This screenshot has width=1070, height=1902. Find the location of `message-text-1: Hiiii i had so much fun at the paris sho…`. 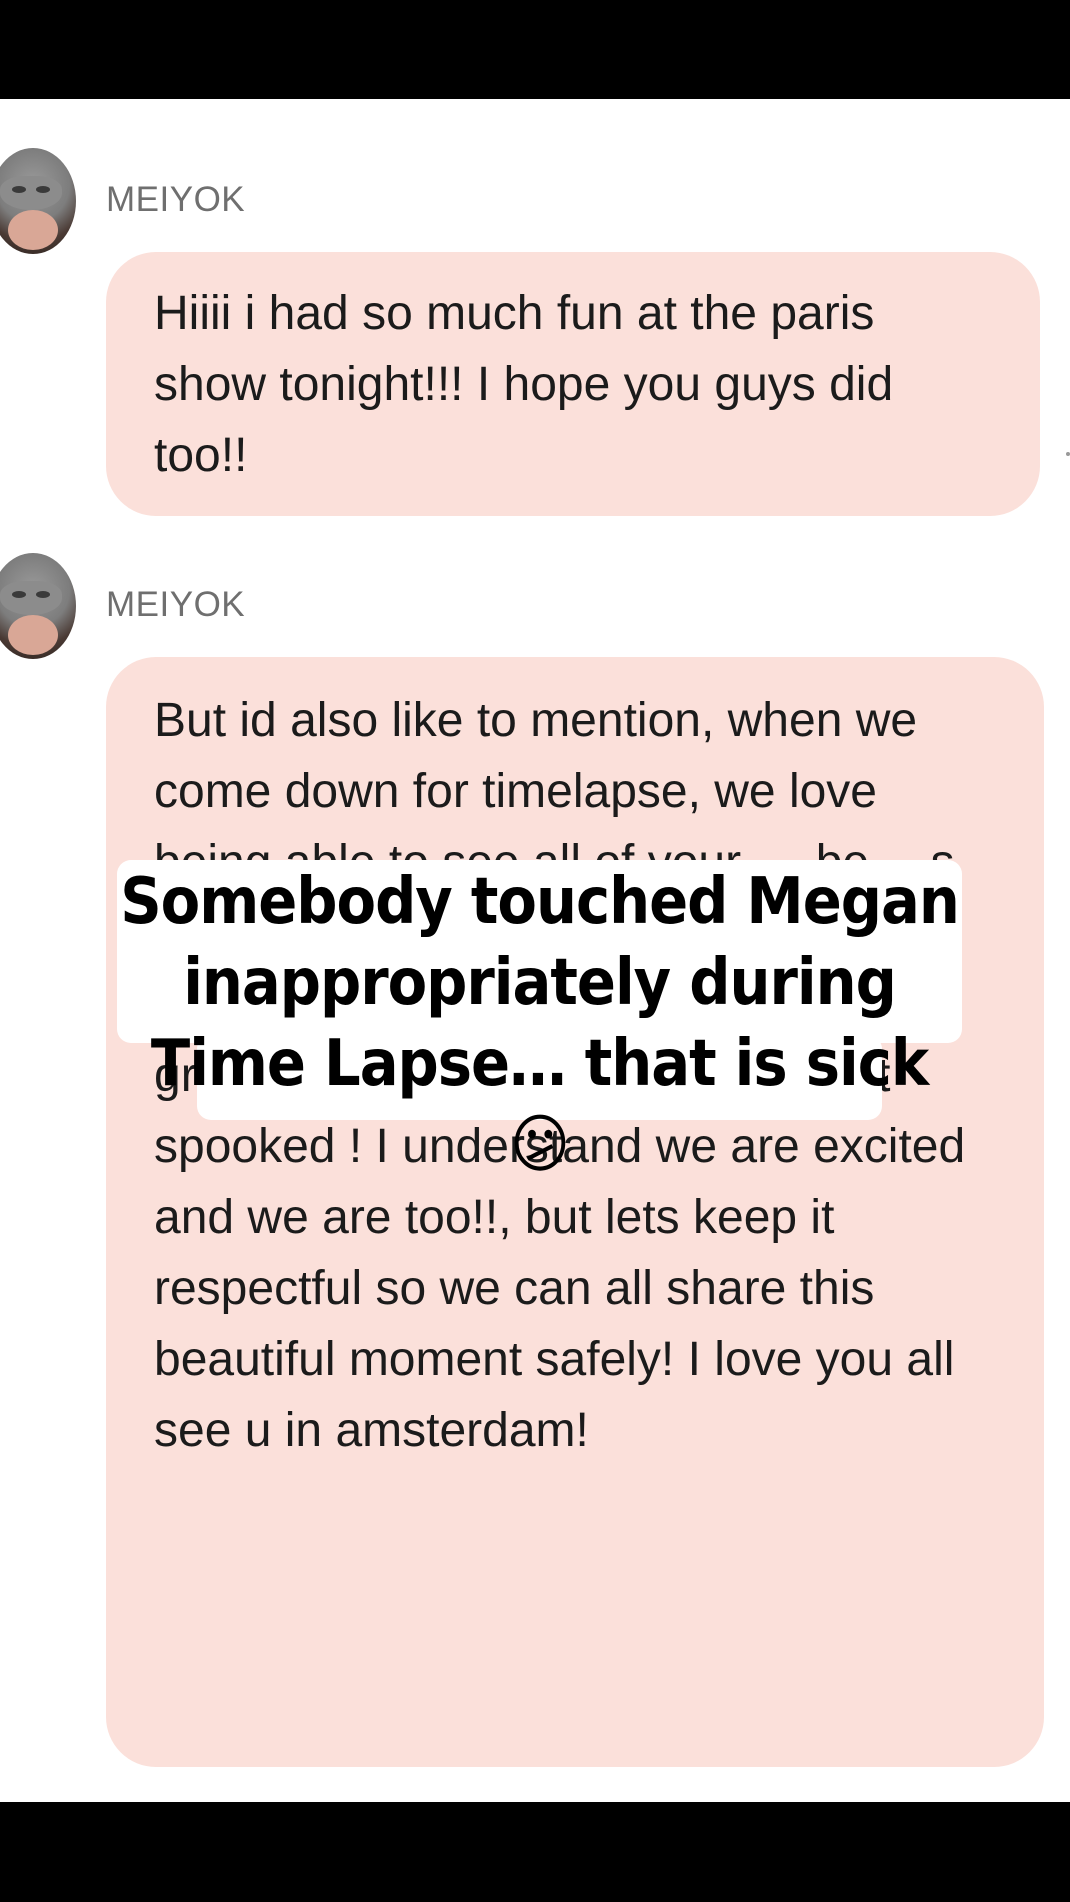

message-text-1: Hiiii i had so much fun at the paris sho… is located at coordinates (524, 384).